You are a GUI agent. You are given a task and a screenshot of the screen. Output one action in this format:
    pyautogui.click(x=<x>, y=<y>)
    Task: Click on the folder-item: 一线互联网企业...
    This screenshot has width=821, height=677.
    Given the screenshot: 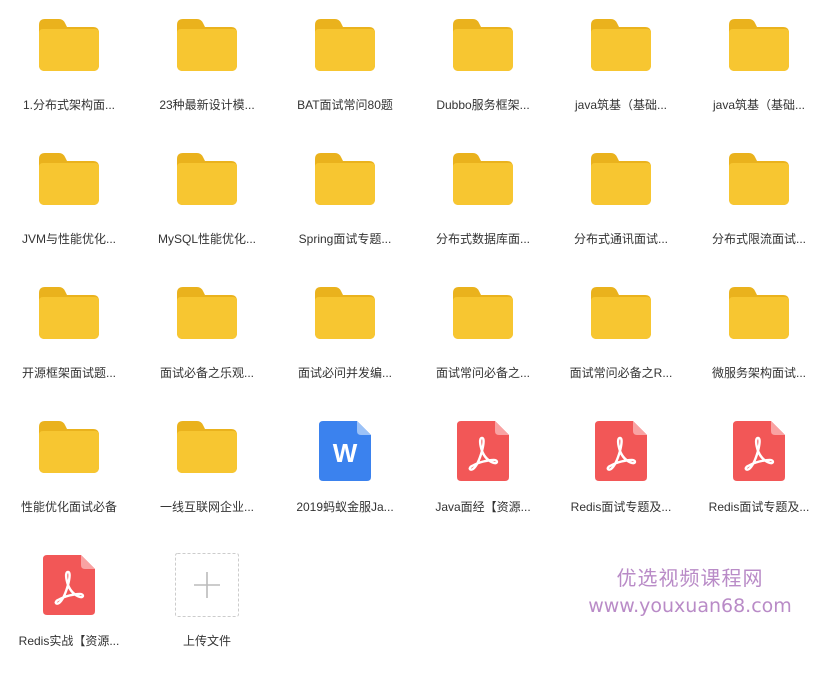 What is the action you would take?
    pyautogui.click(x=207, y=476)
    